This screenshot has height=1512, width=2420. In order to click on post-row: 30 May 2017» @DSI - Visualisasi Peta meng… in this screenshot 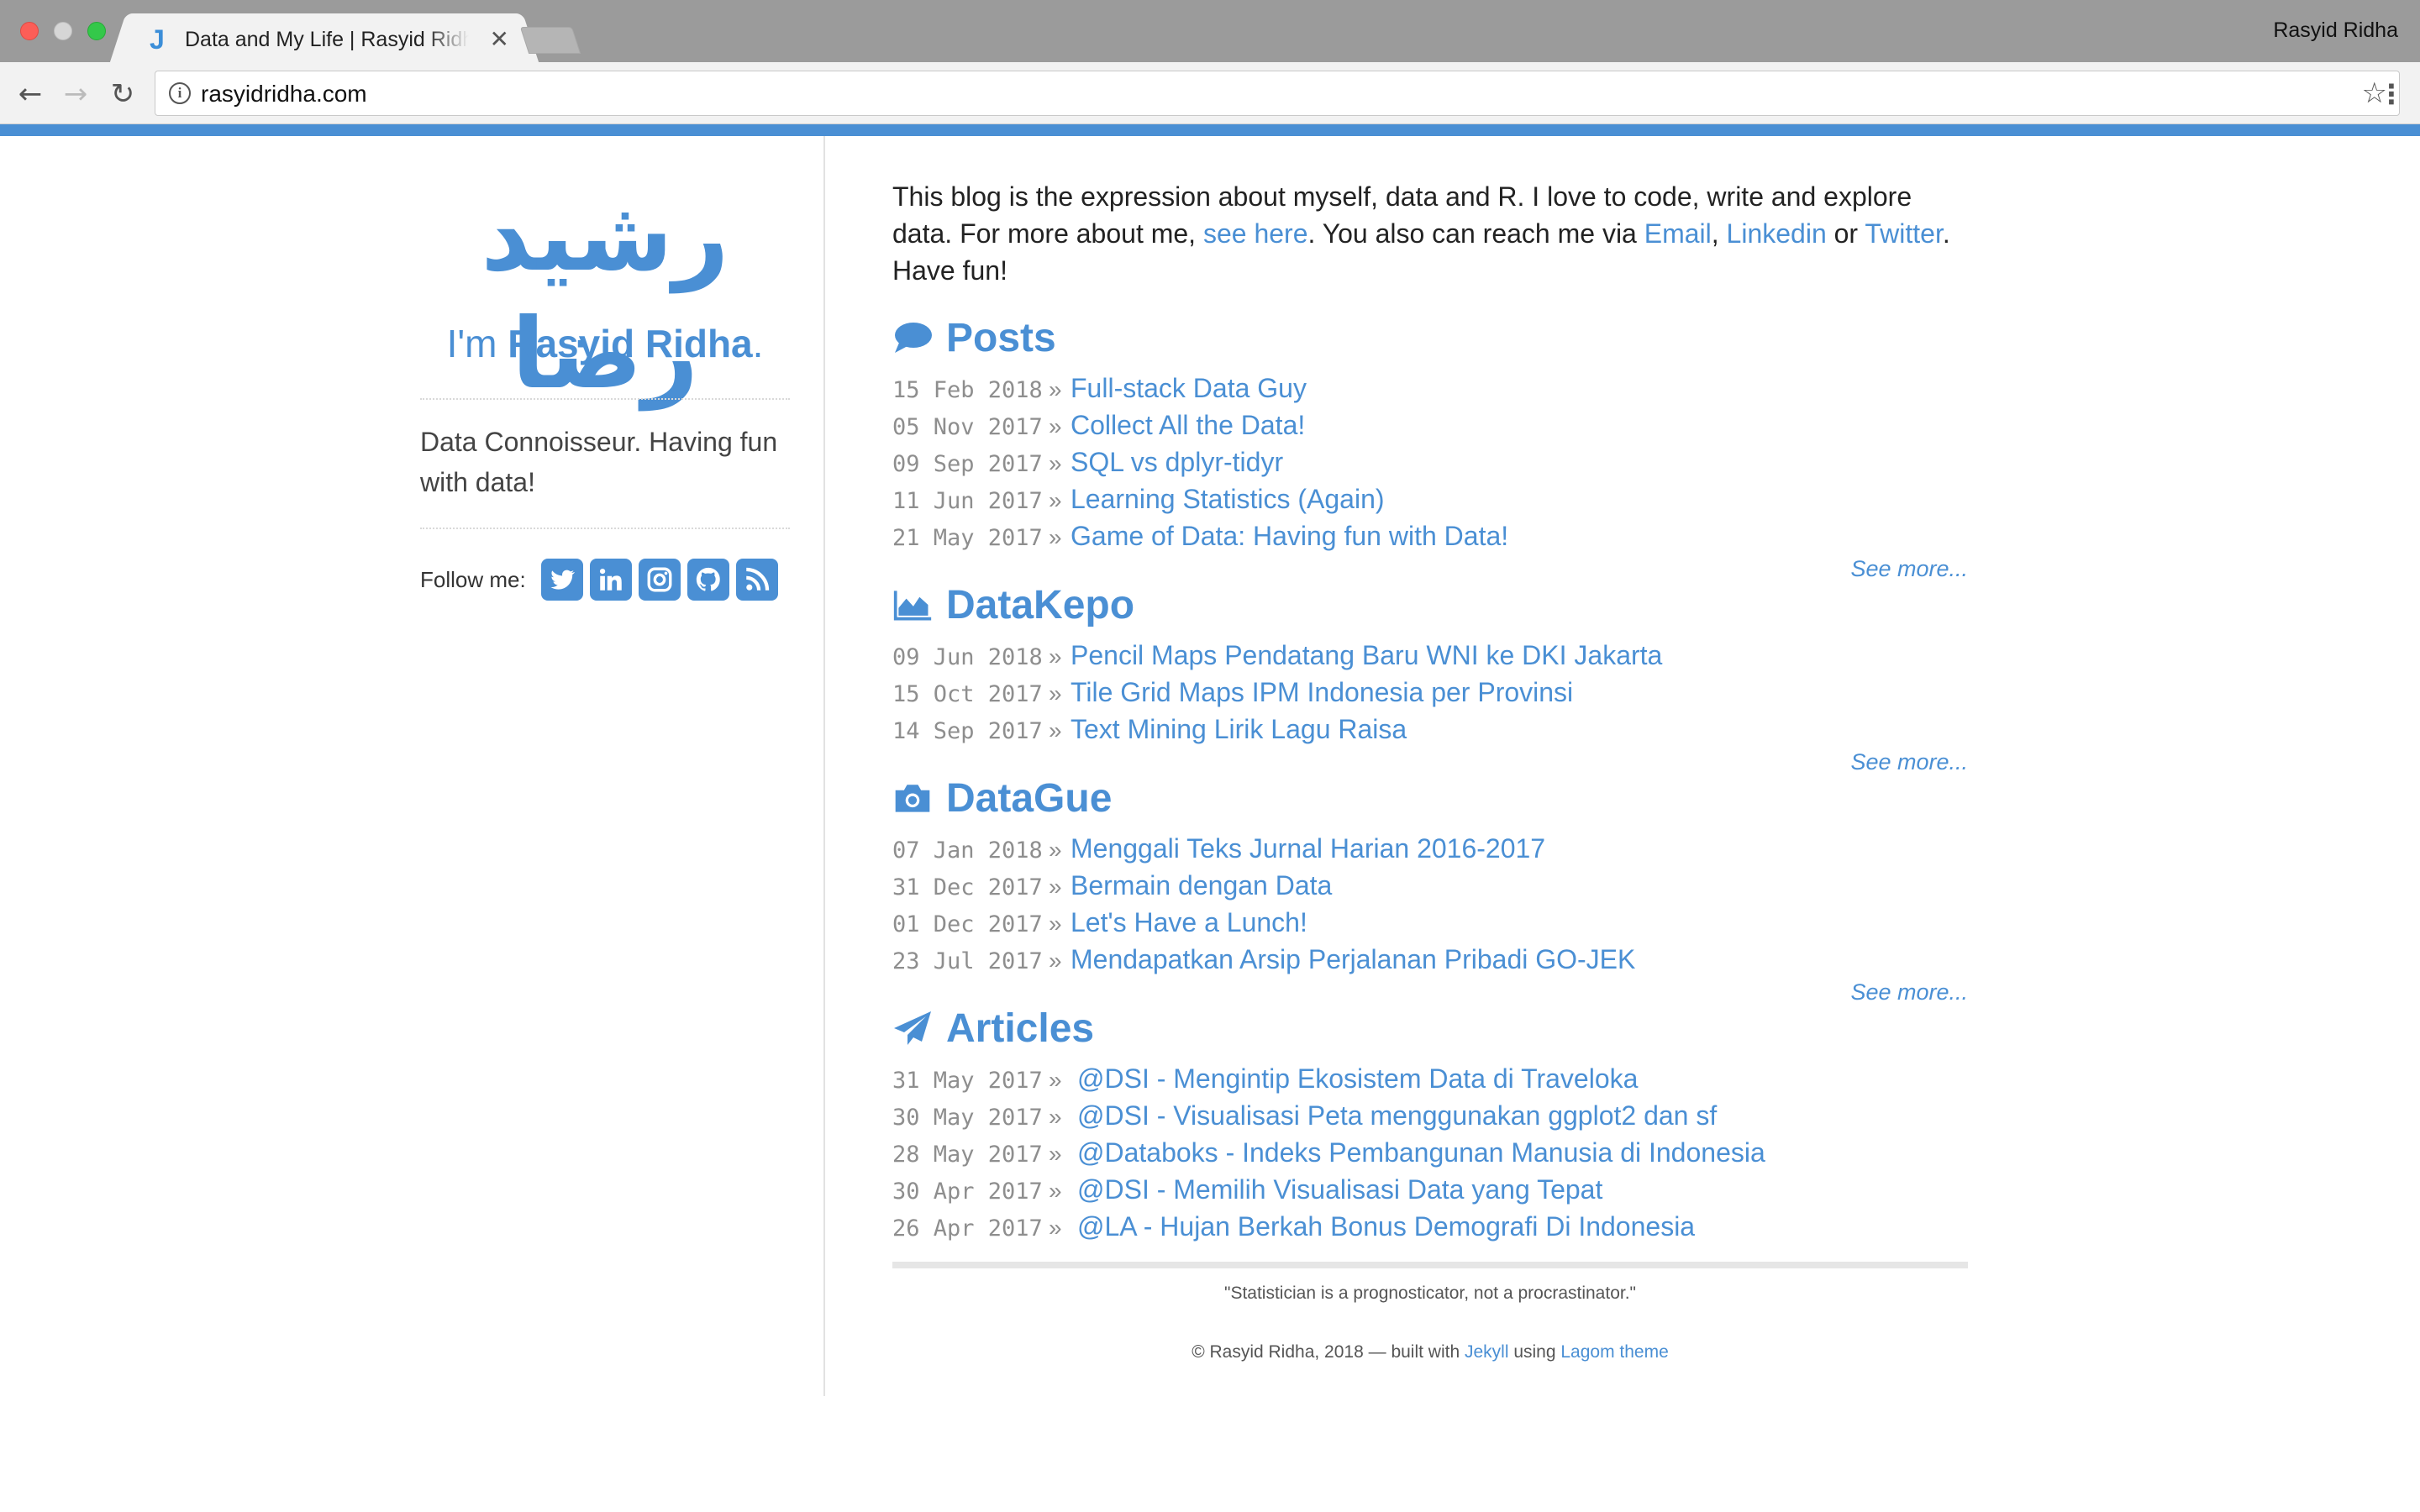, I will do `click(1430, 1118)`.